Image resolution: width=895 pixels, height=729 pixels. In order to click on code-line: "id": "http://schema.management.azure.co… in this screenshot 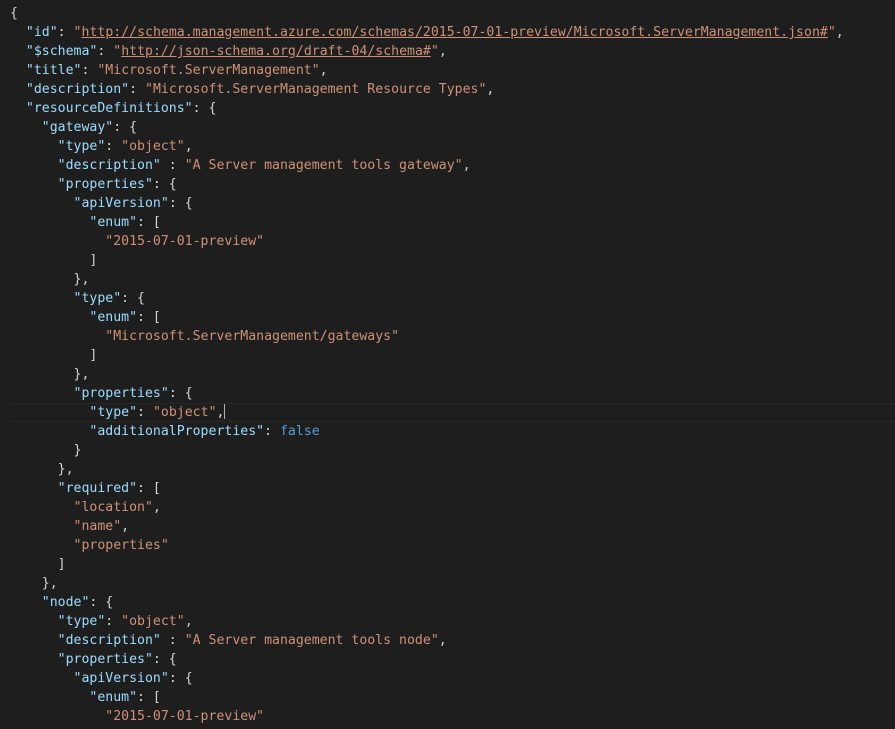, I will do `click(447, 32)`.